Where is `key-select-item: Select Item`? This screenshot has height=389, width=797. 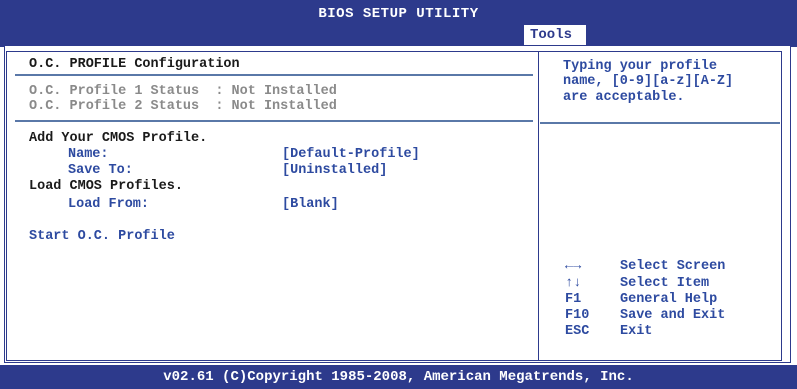
key-select-item: Select Item is located at coordinates (665, 283).